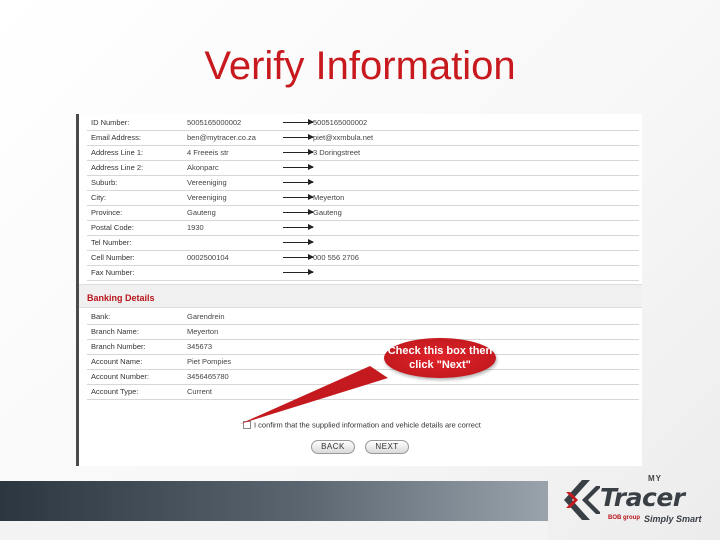  I want to click on updated-value: 3 Doringstreet, so click(337, 152).